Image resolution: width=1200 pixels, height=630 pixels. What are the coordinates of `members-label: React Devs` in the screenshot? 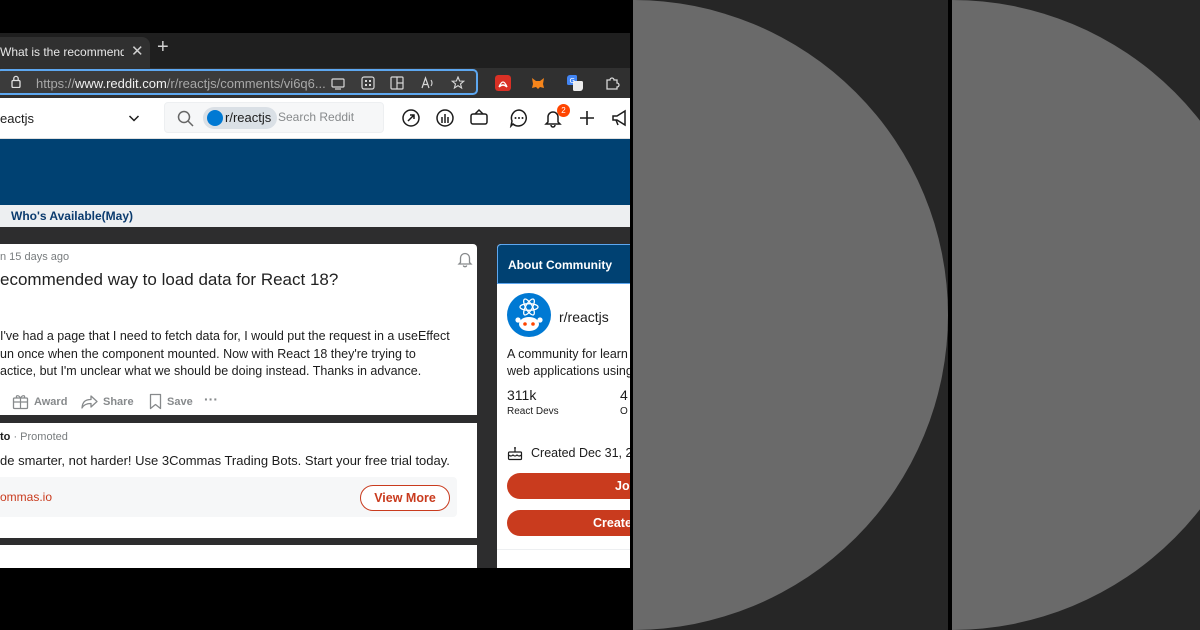 It's located at (533, 411).